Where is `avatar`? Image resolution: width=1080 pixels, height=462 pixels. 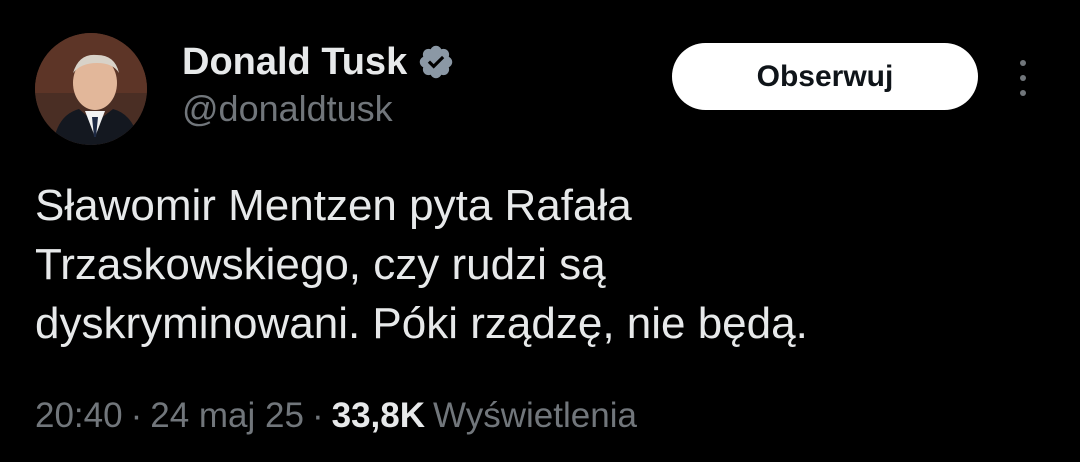 avatar is located at coordinates (91, 89).